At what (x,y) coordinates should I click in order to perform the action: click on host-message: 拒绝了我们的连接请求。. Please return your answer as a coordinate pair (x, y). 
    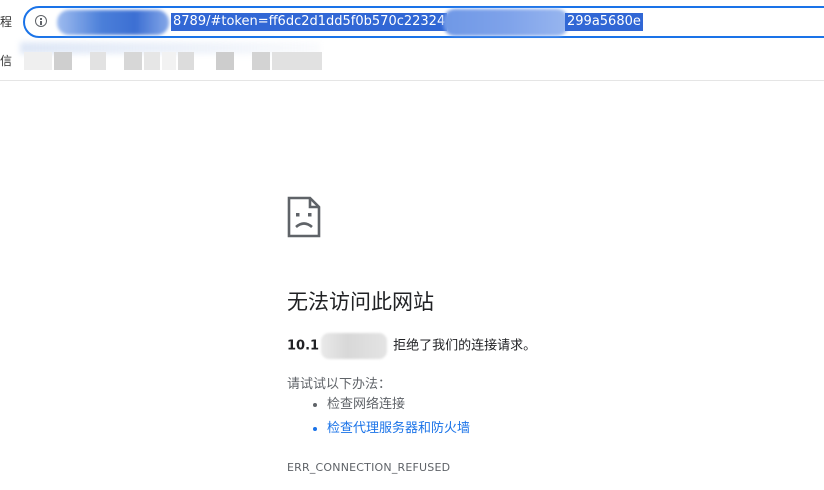
    Looking at the image, I should click on (465, 346).